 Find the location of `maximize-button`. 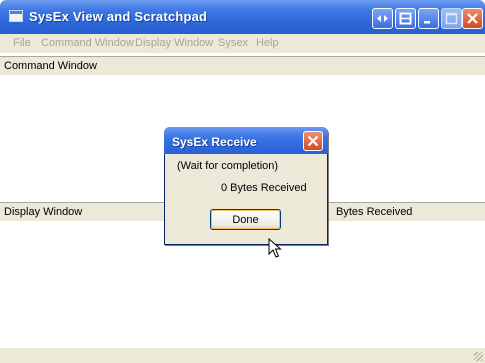

maximize-button is located at coordinates (451, 18).